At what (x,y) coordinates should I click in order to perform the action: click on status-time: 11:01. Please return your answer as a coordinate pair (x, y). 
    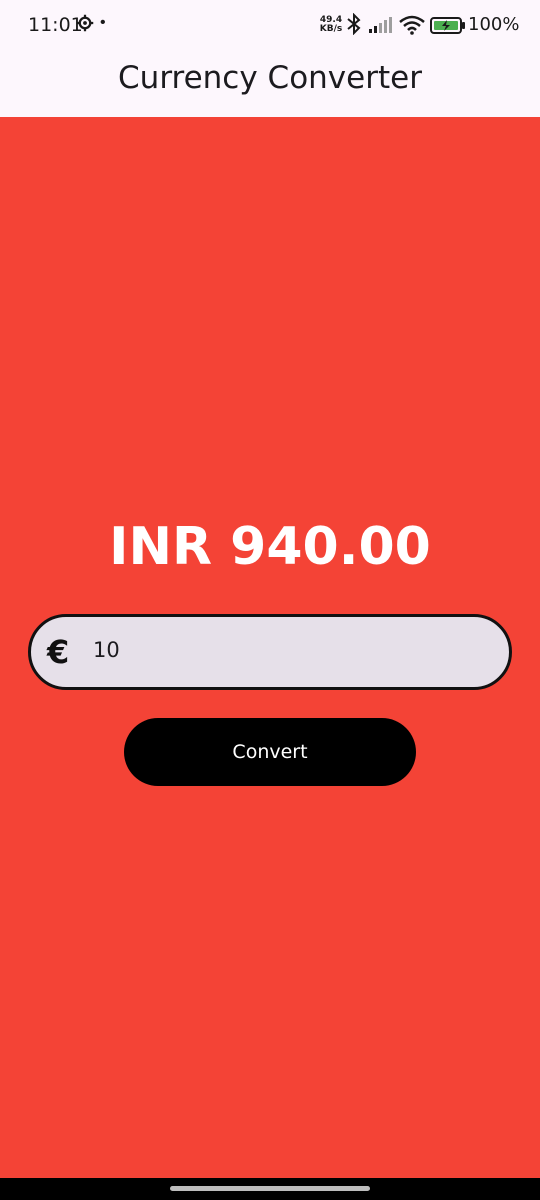
    Looking at the image, I should click on (55, 25).